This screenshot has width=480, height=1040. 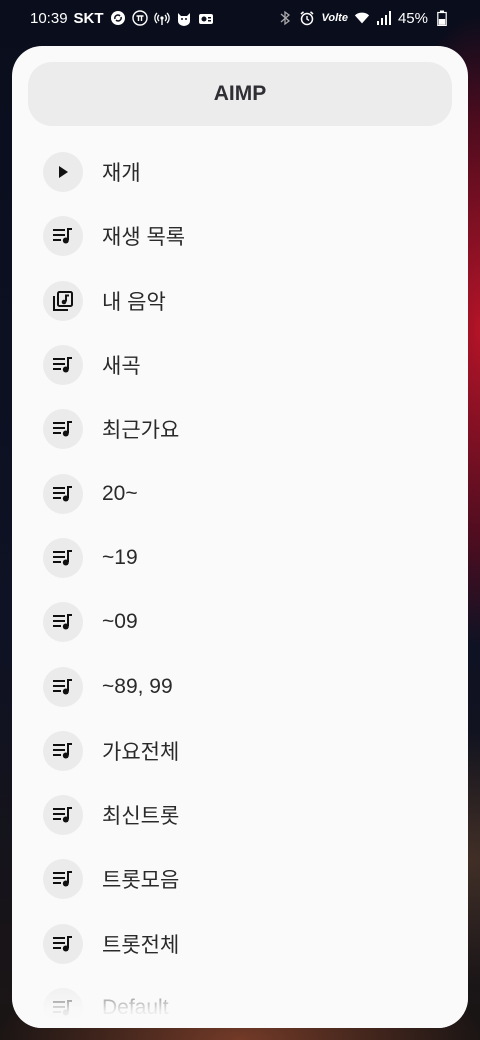 What do you see at coordinates (118, 18) in the screenshot?
I see `sync-icon` at bounding box center [118, 18].